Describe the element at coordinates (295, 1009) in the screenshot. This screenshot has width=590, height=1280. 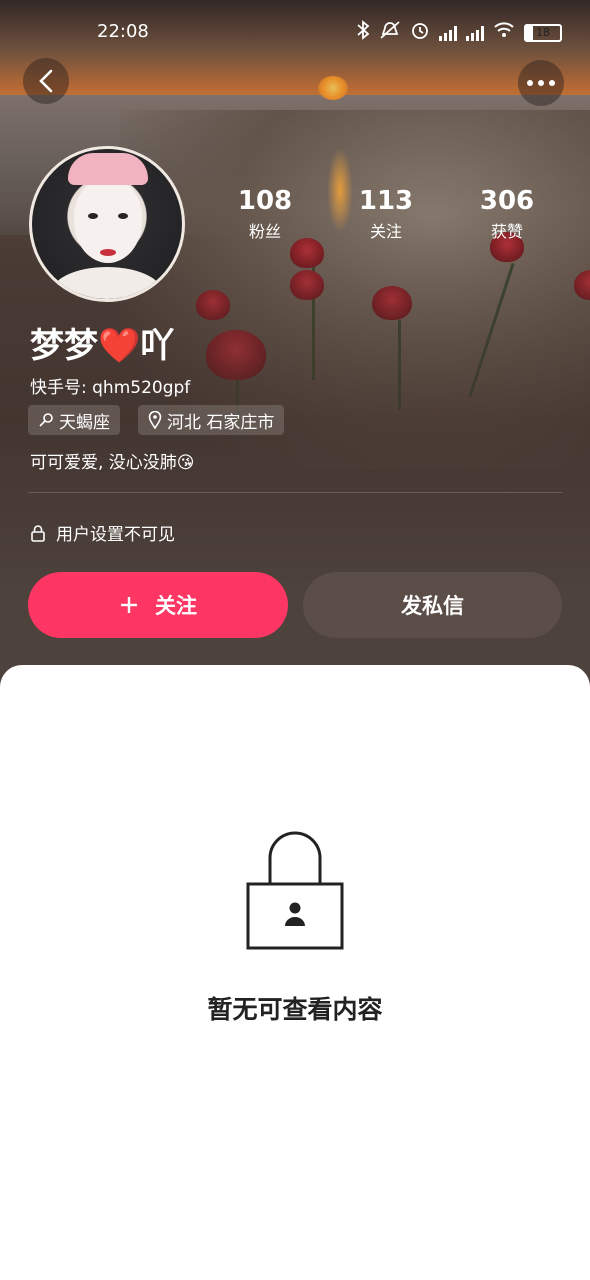
I see `empty-state-text: 暂无可查看内容` at that location.